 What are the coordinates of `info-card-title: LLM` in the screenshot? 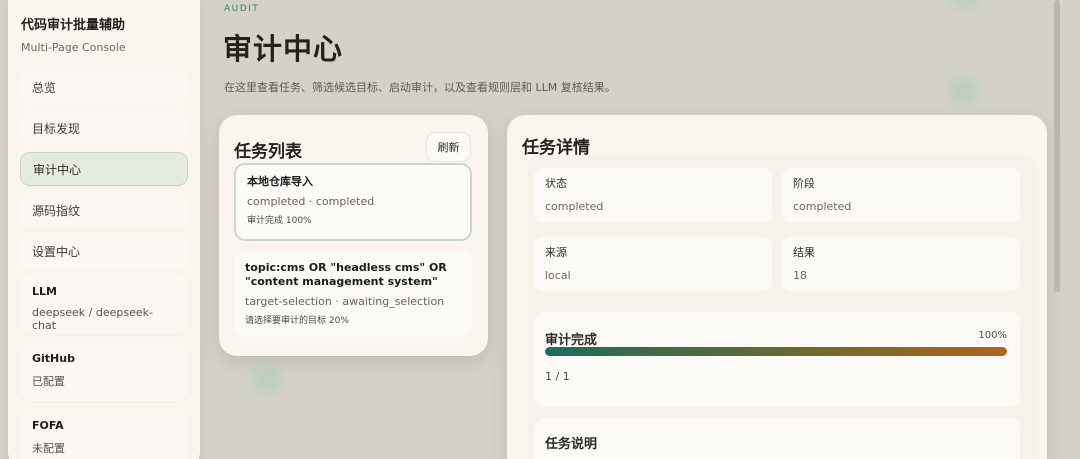 It's located at (44, 291).